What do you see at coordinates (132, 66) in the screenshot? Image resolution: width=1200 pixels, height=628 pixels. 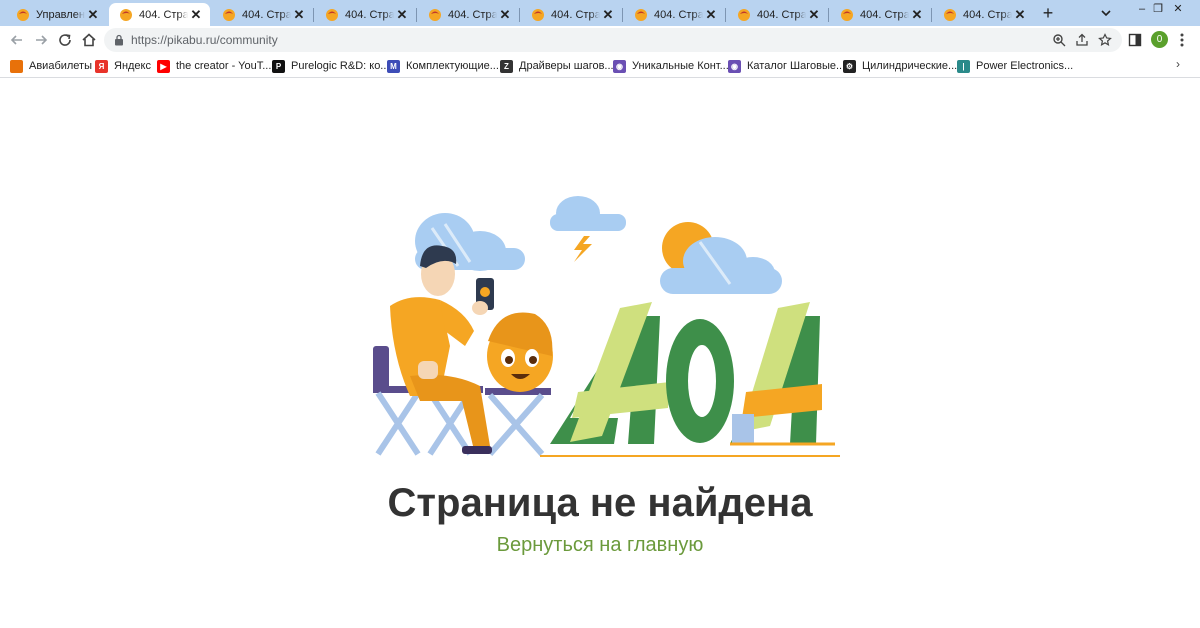 I see `bookmark-label: Яндекс` at bounding box center [132, 66].